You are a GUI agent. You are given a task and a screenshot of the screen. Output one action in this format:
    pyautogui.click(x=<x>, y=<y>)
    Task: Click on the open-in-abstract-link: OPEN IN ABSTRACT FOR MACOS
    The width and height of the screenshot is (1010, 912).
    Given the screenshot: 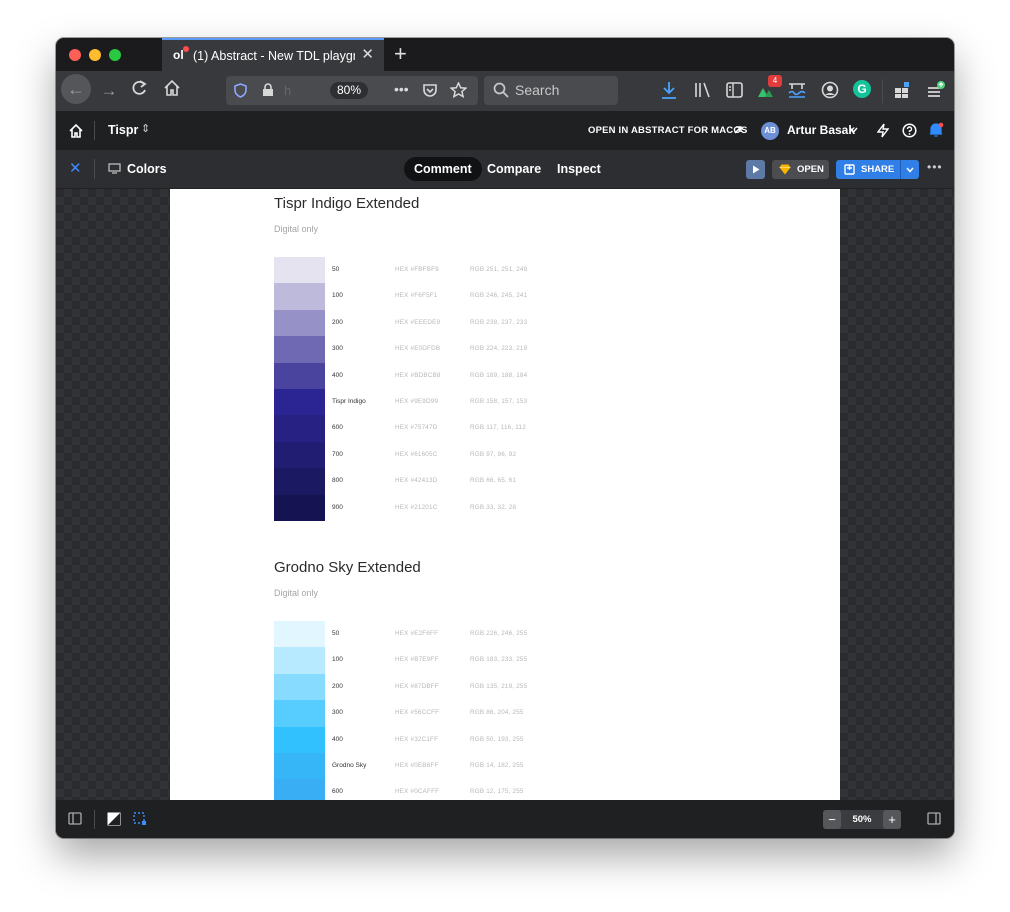 What is the action you would take?
    pyautogui.click(x=668, y=130)
    